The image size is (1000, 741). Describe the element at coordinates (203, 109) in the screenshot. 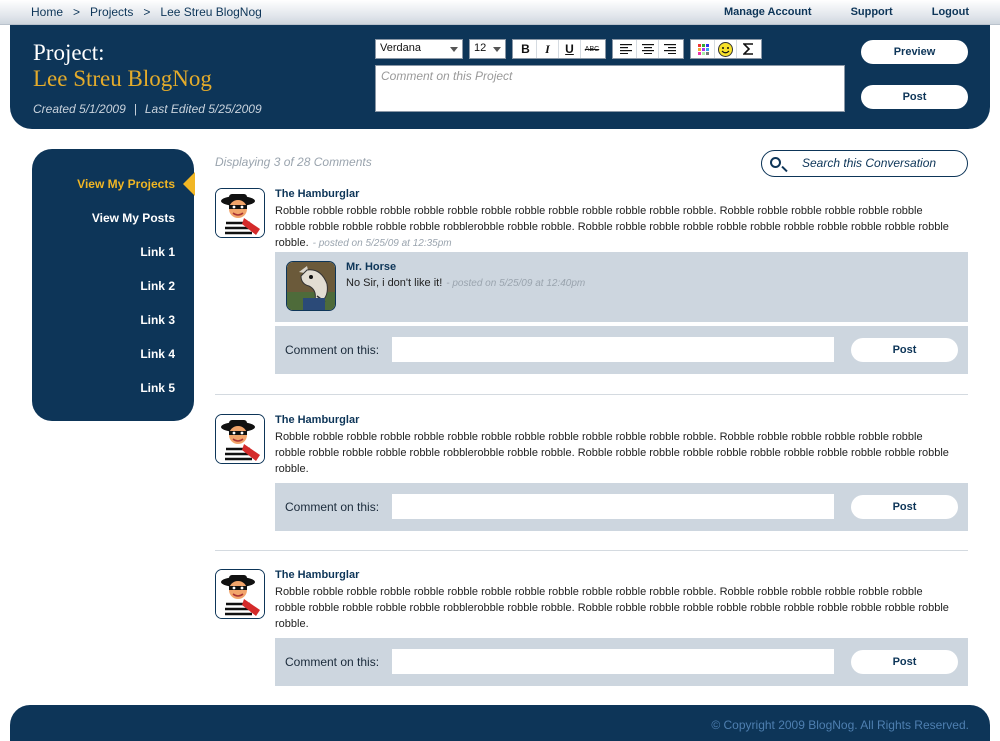

I see `edited-date: Last Edited 5/25/2009` at that location.